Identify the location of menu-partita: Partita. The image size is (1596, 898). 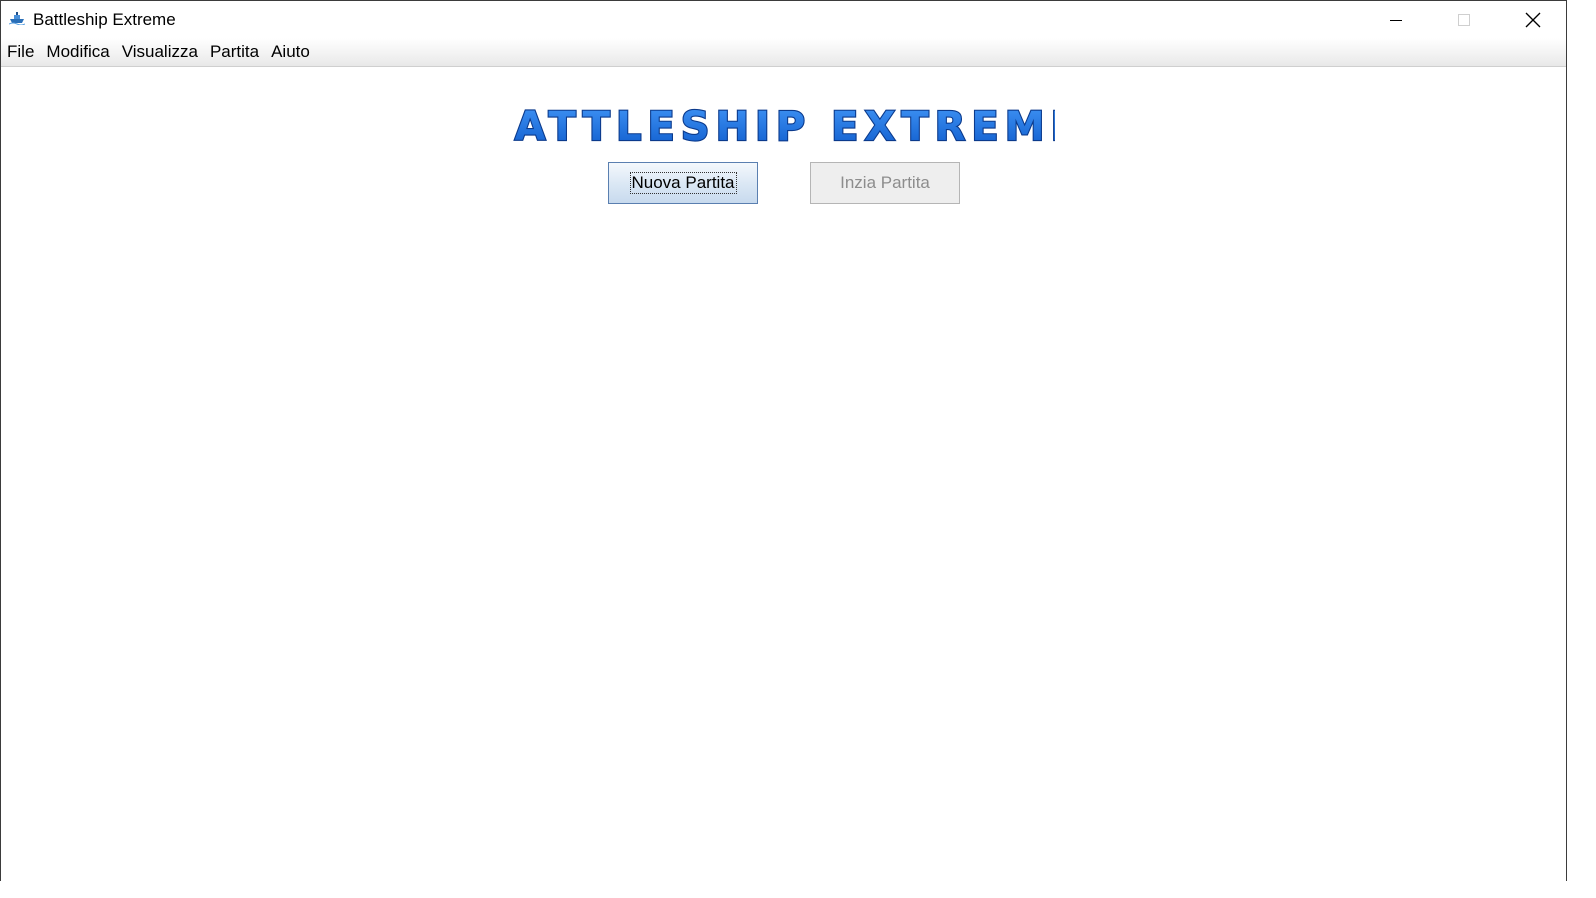
(234, 52).